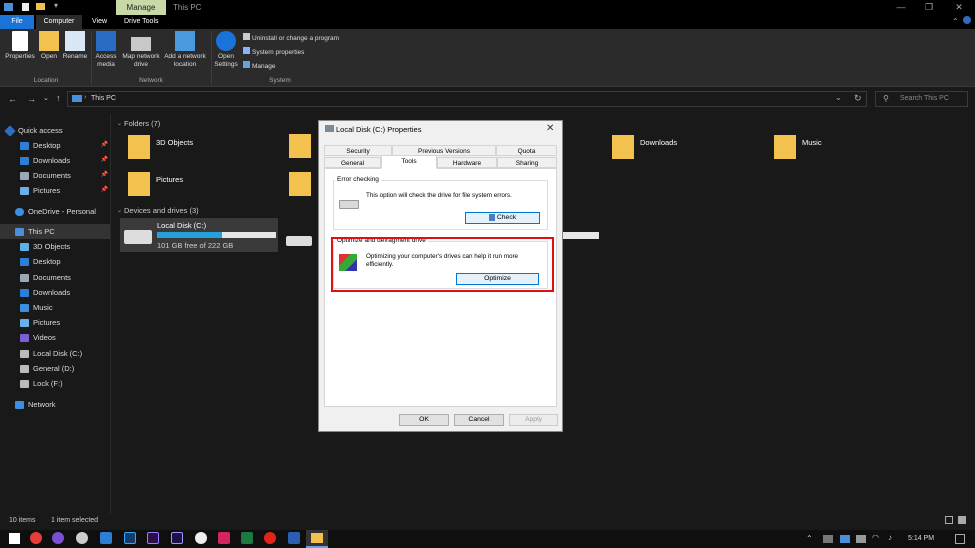 The image size is (975, 548). Describe the element at coordinates (62, 211) in the screenshot. I see `sidebar-item-onedrive: OneDrive - Personal` at that location.